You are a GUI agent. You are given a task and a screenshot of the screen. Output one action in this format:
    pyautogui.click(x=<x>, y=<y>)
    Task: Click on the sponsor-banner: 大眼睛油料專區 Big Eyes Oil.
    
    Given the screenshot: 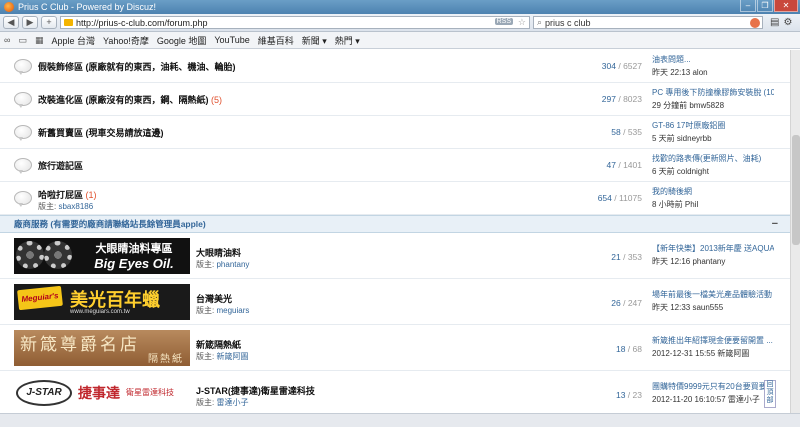 What is the action you would take?
    pyautogui.click(x=102, y=256)
    